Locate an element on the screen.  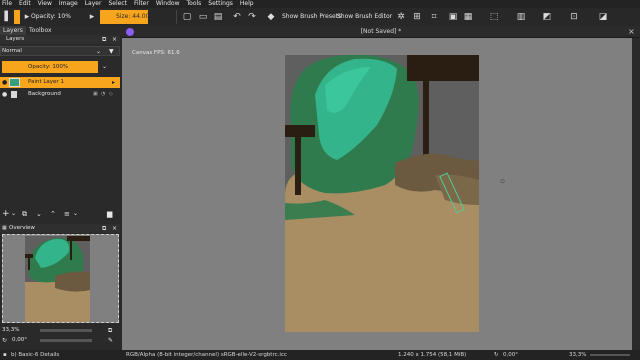
save-icon: ▤ is located at coordinates (218, 17).